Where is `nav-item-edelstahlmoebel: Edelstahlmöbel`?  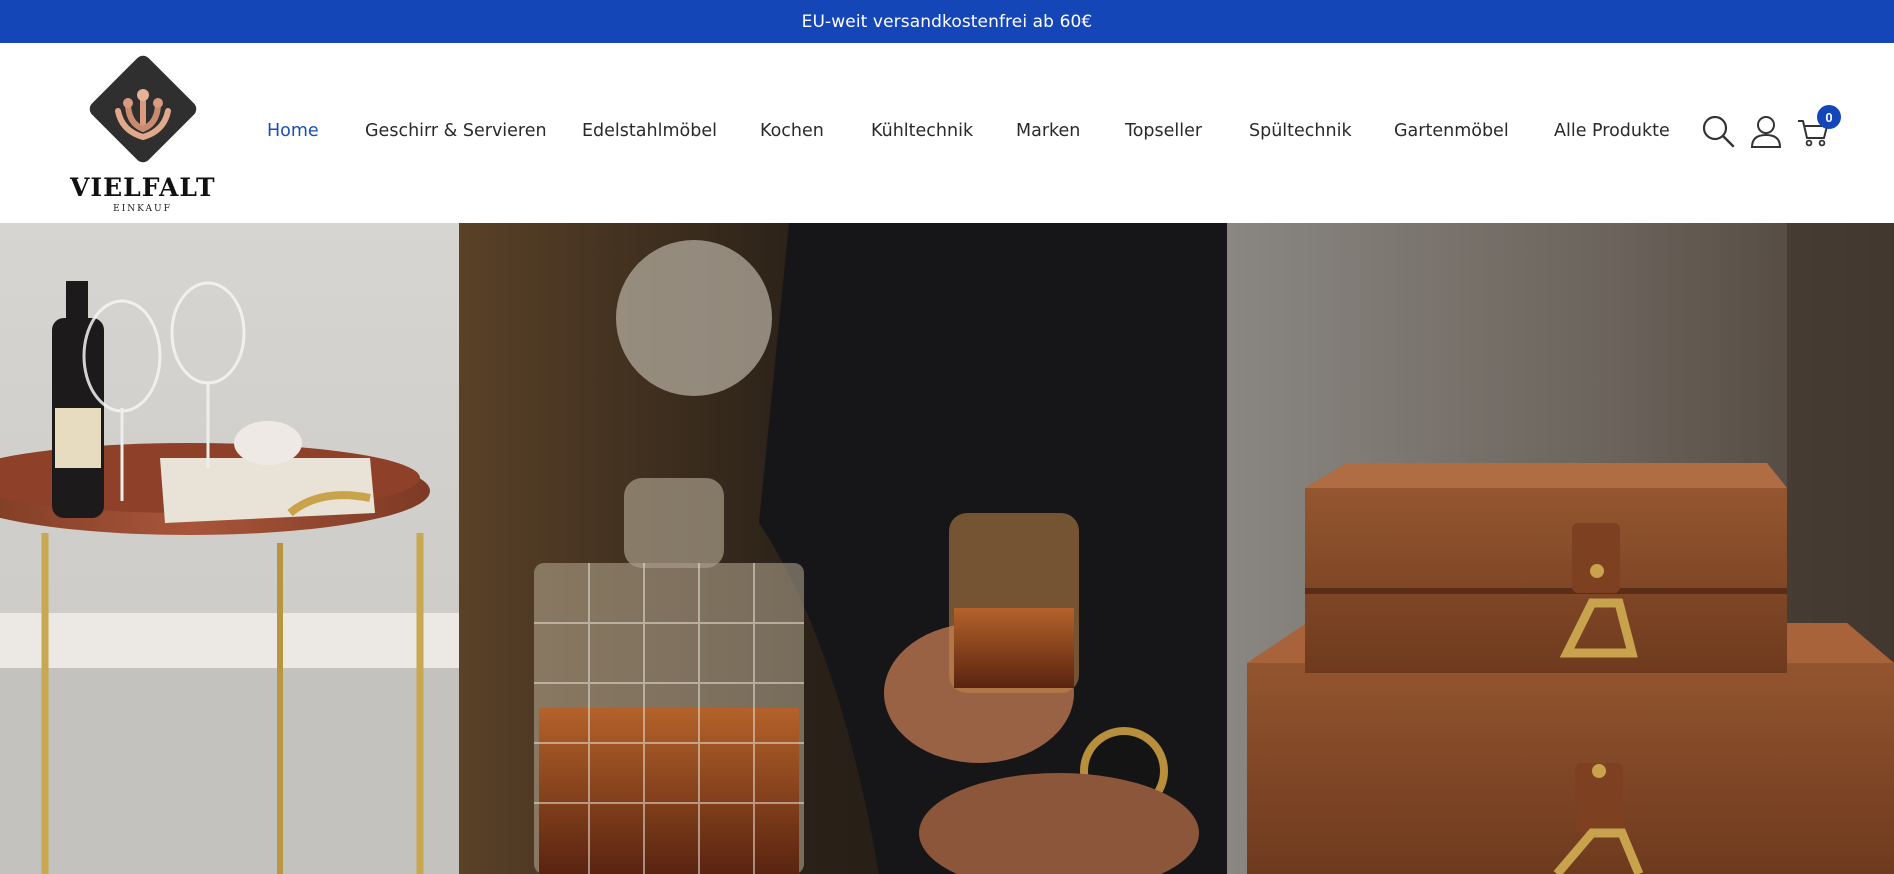
nav-item-edelstahlmoebel: Edelstahlmöbel is located at coordinates (649, 131).